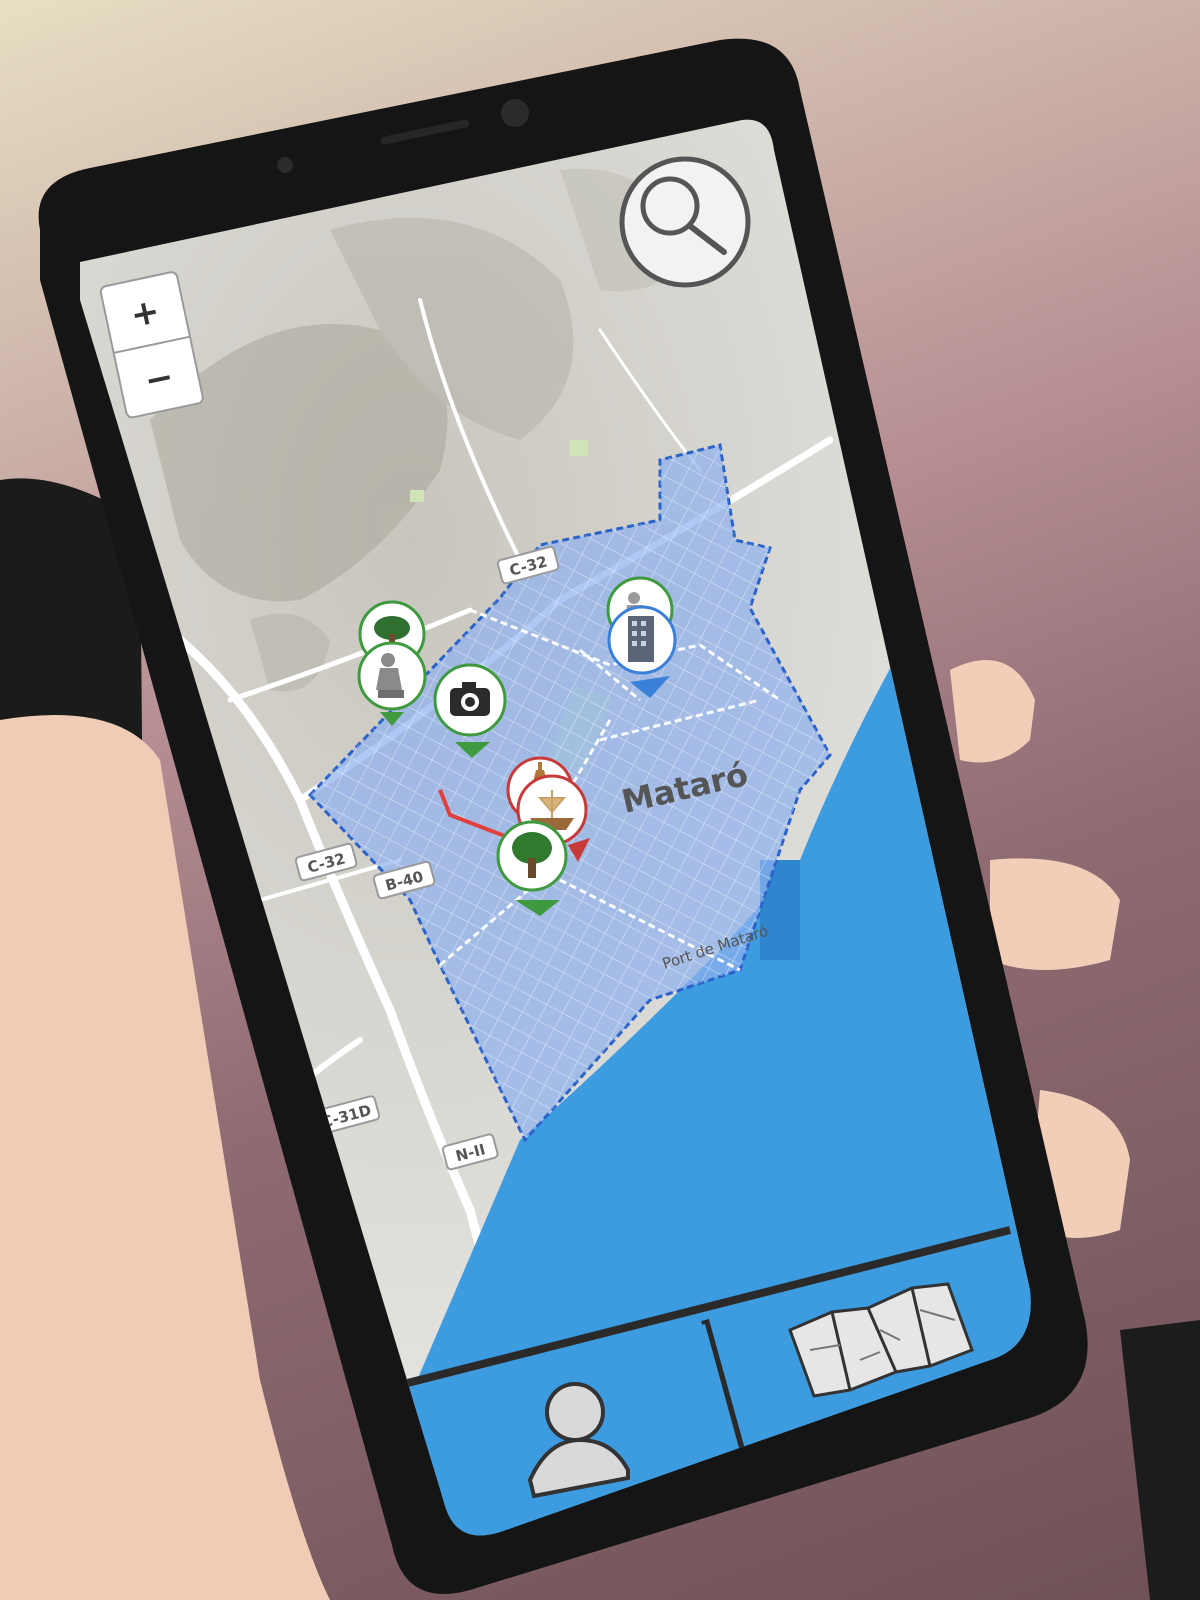 This screenshot has height=1600, width=1200. I want to click on search-button, so click(685, 222).